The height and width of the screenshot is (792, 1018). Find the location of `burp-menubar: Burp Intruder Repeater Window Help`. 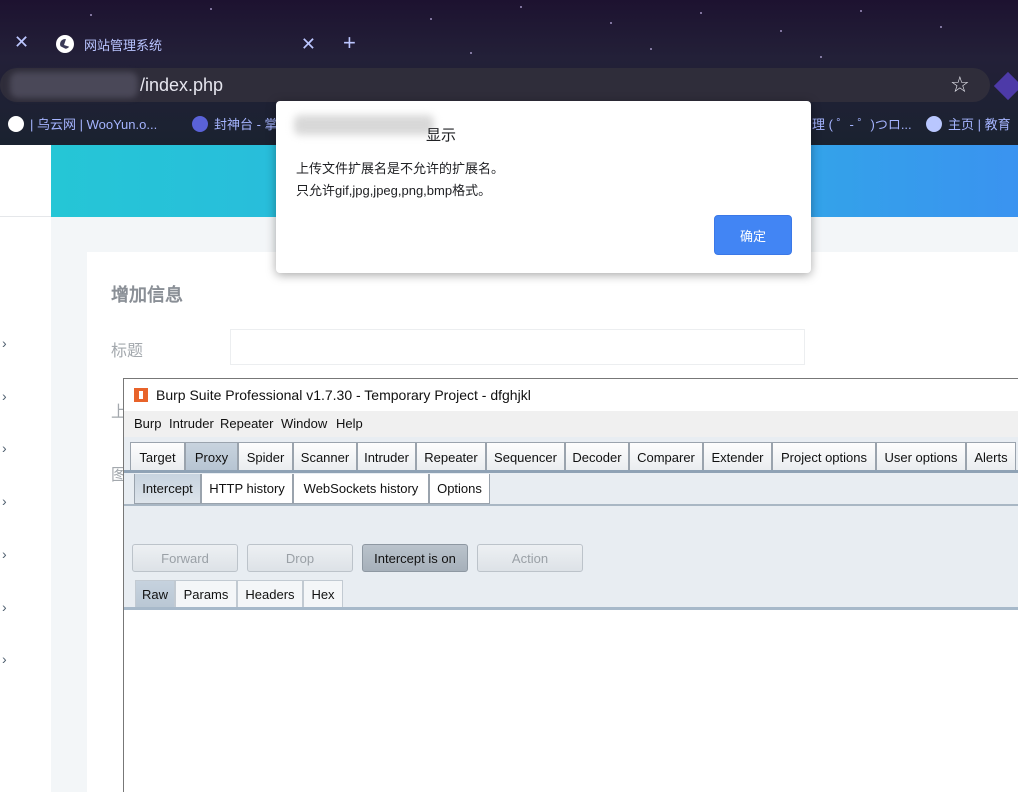

burp-menubar: Burp Intruder Repeater Window Help is located at coordinates (571, 424).